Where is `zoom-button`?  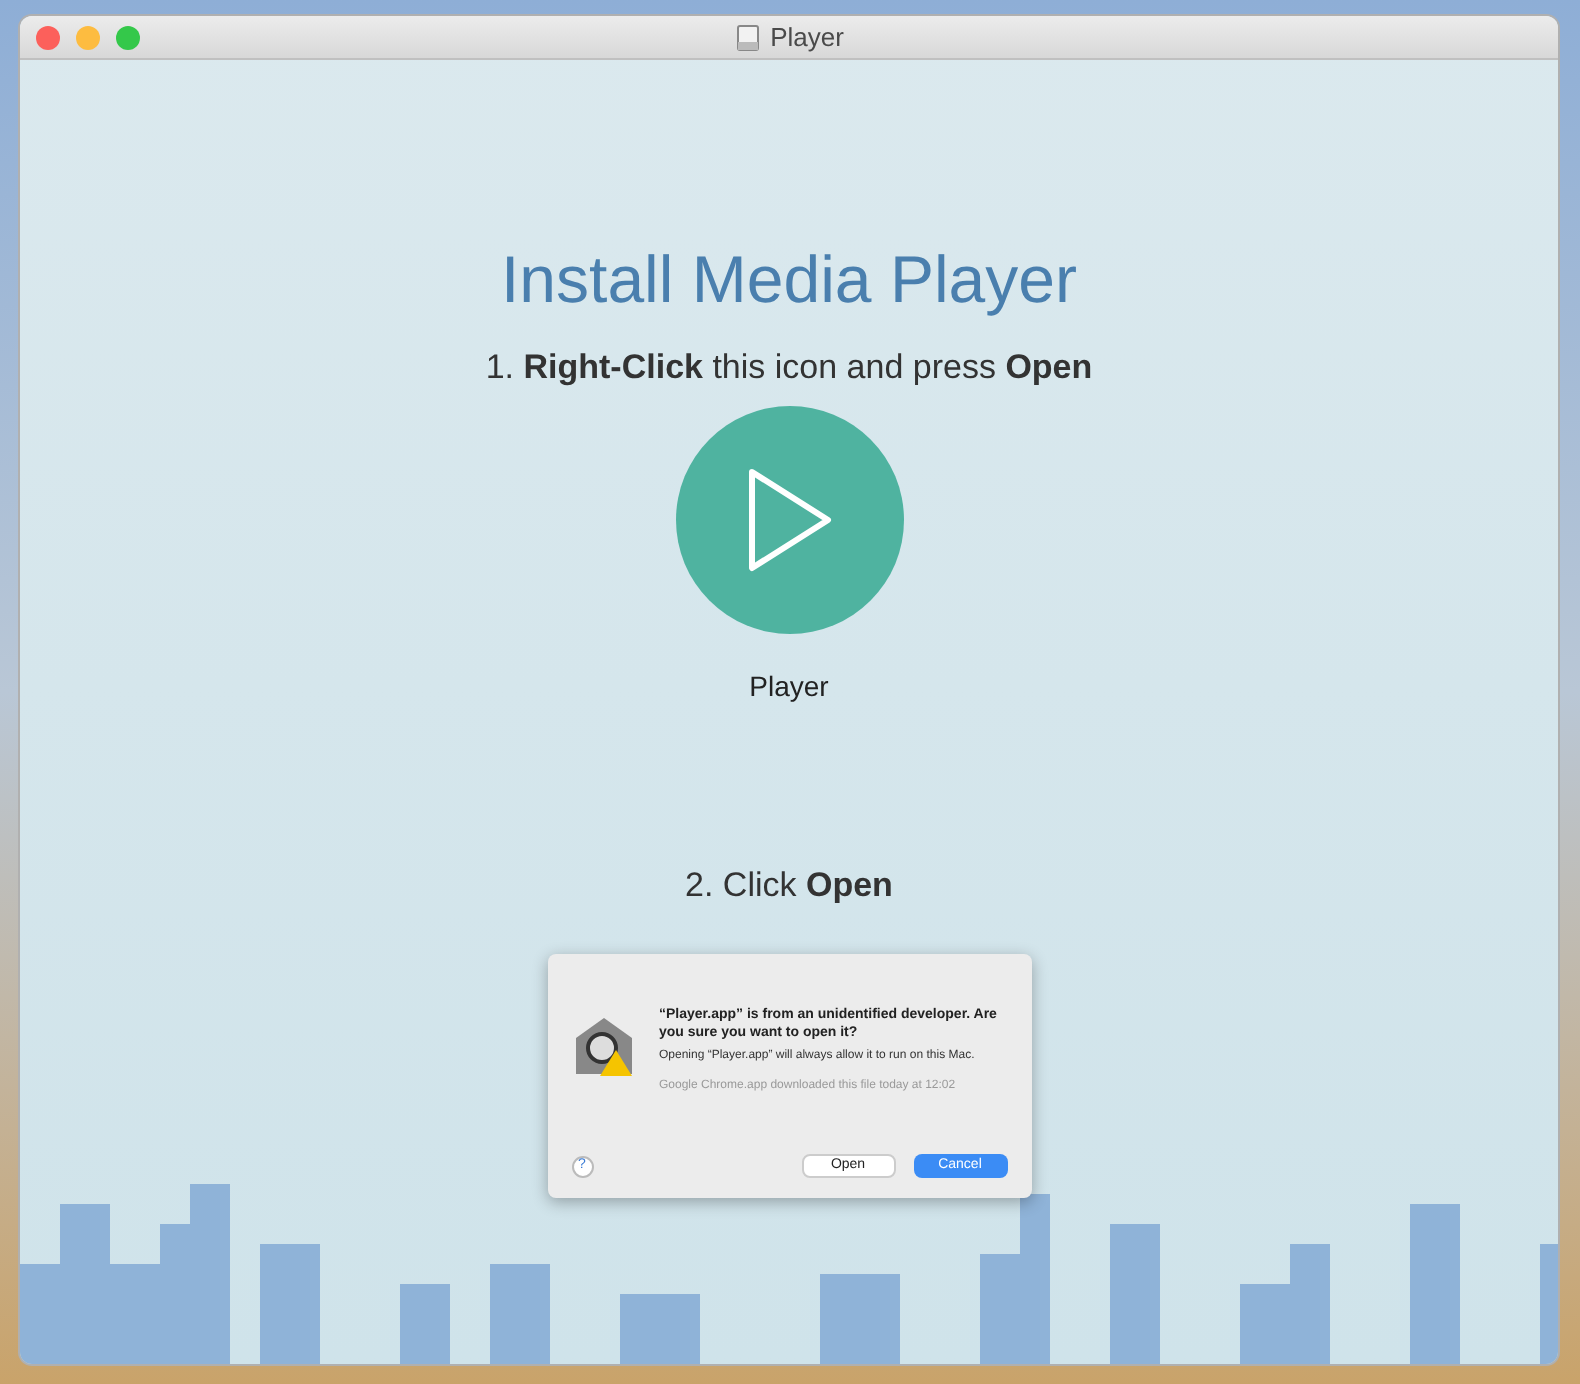
zoom-button is located at coordinates (128, 37).